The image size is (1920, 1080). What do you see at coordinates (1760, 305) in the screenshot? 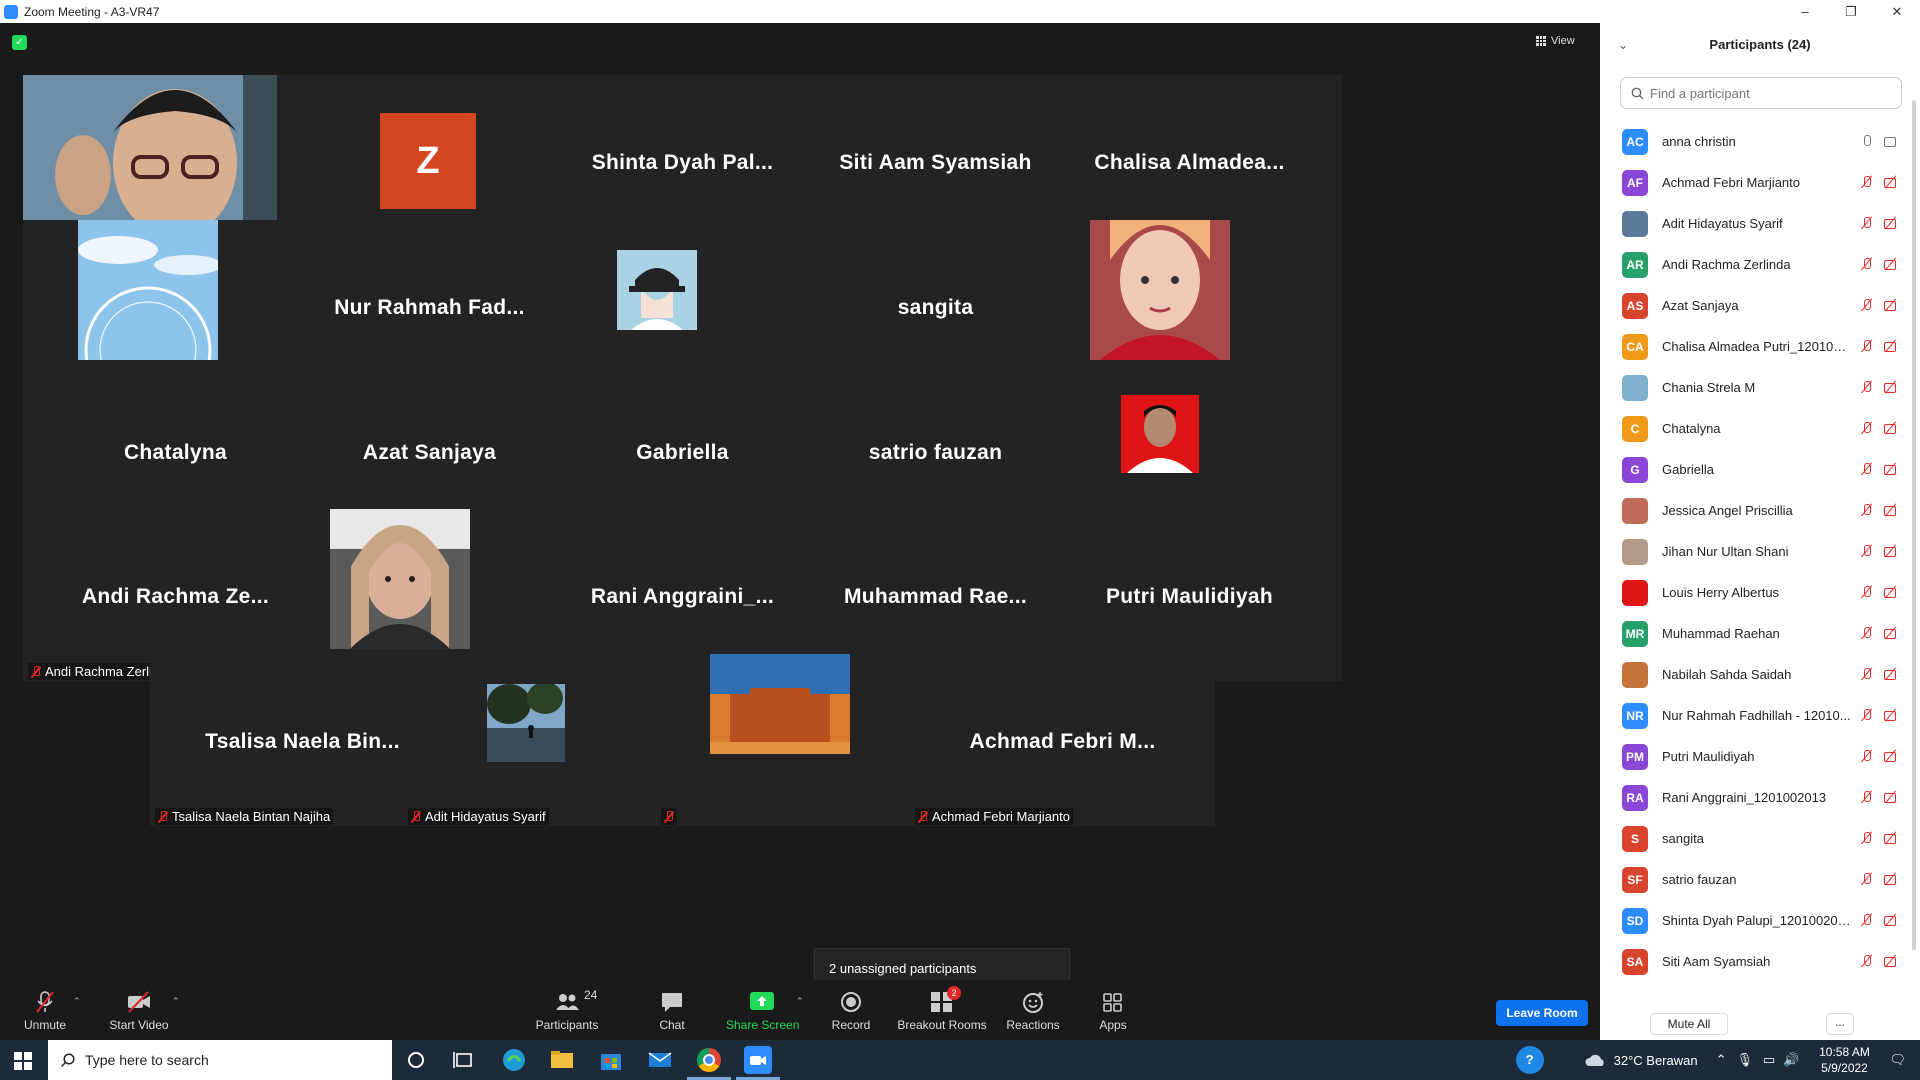
I see `participant-row: AS Azat Sanjaya` at bounding box center [1760, 305].